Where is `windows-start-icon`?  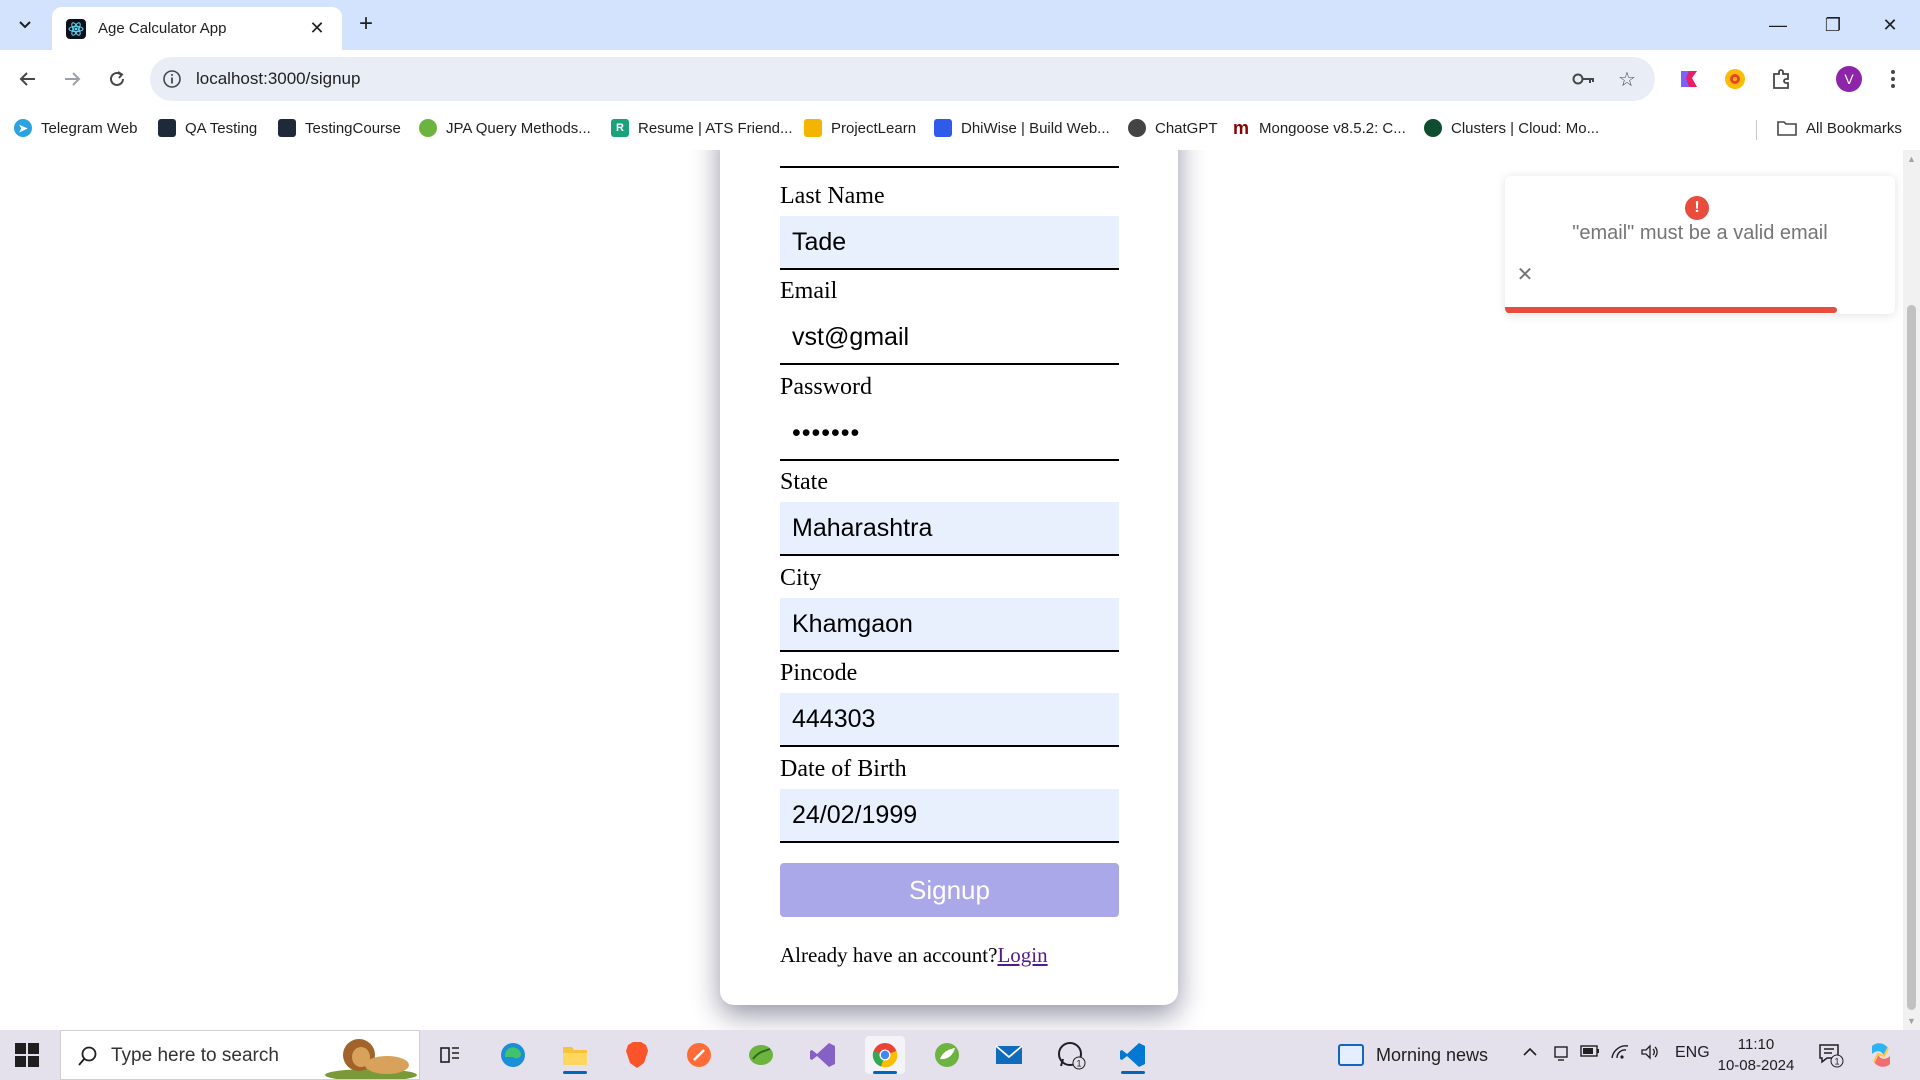
windows-start-icon is located at coordinates (27, 1055).